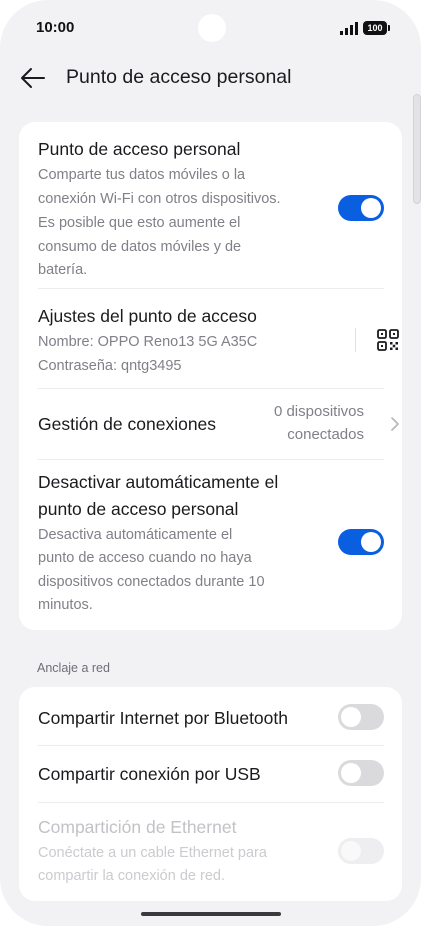 The image size is (421, 926). What do you see at coordinates (149, 774) in the screenshot?
I see `usb-tethering-title: Compartir conexión por USB` at bounding box center [149, 774].